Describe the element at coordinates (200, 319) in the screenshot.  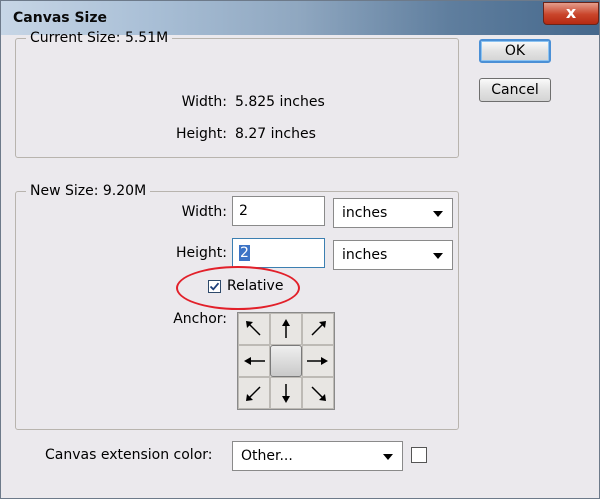
I see `anchor-label: Anchor:` at that location.